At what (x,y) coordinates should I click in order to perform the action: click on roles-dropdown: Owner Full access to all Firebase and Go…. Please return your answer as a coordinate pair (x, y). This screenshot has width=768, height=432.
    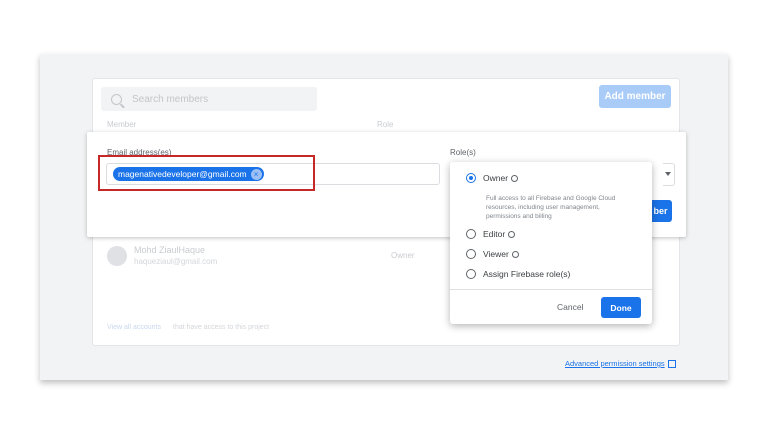
    Looking at the image, I should click on (551, 243).